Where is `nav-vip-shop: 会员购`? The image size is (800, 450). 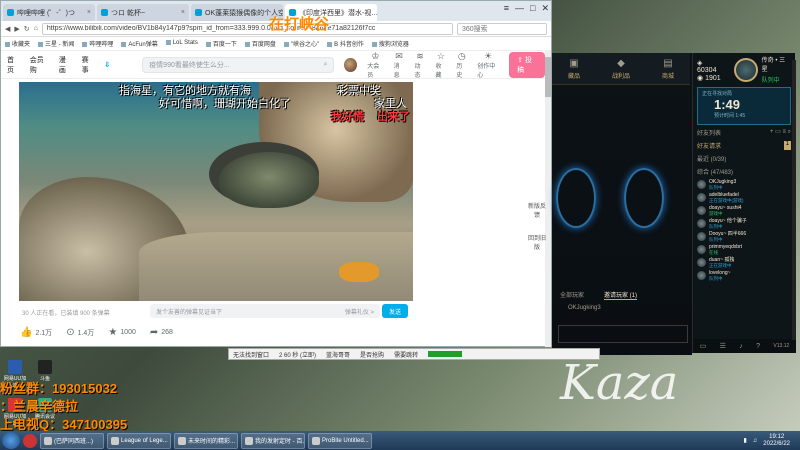
nav-vip-shop: 会员购 is located at coordinates (39, 65).